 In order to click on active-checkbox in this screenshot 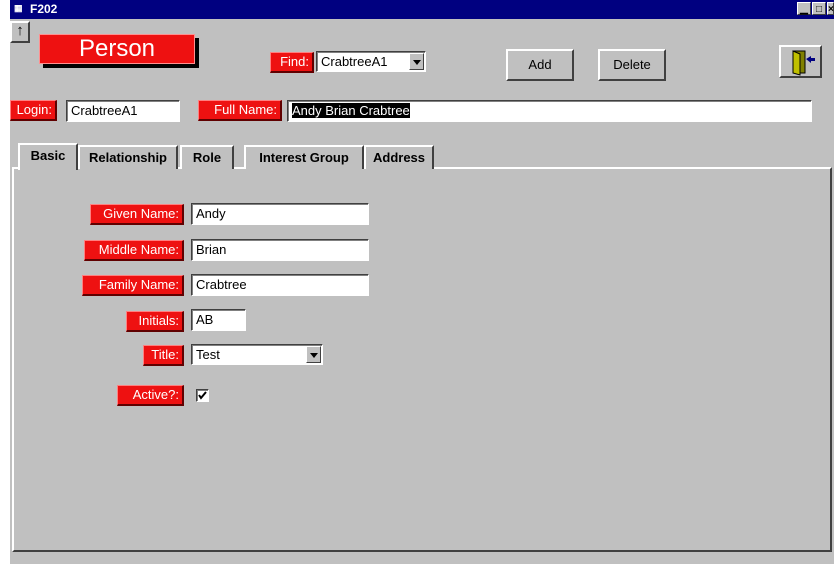, I will do `click(202, 395)`.